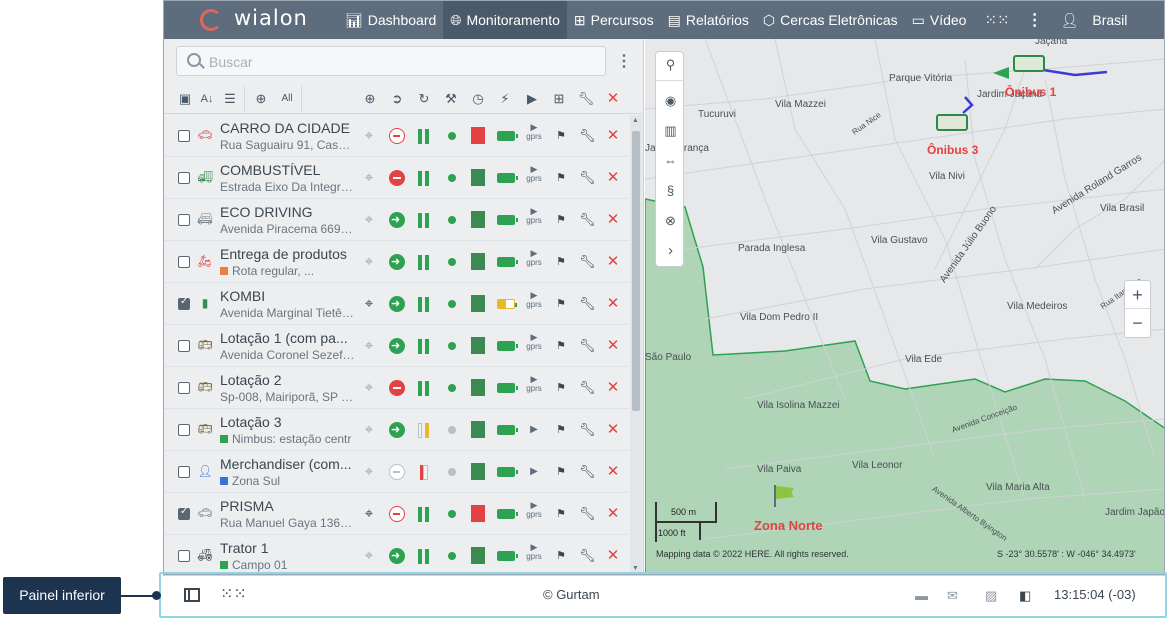 The height and width of the screenshot is (619, 1168). I want to click on nav-relatorios: ▤ Relatórios, so click(708, 20).